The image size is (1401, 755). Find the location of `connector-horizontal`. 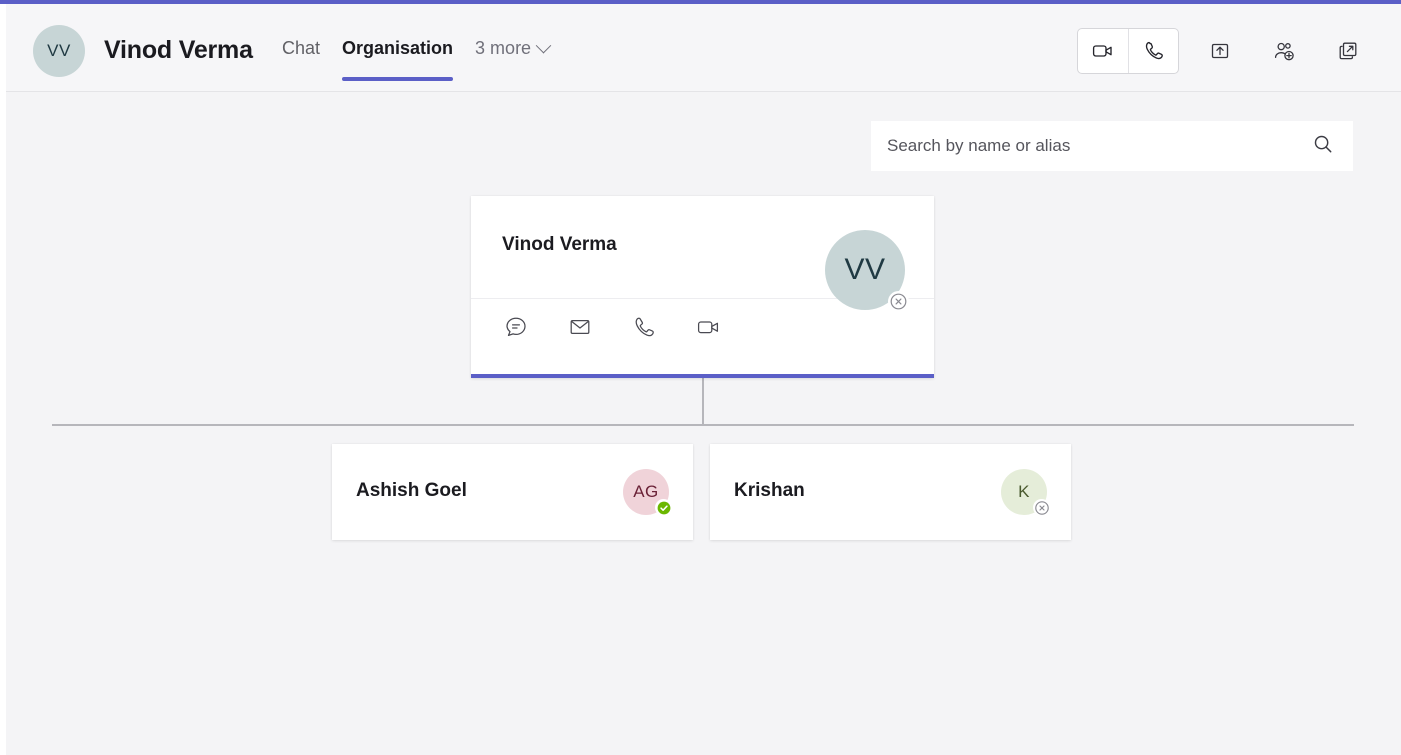

connector-horizontal is located at coordinates (703, 425).